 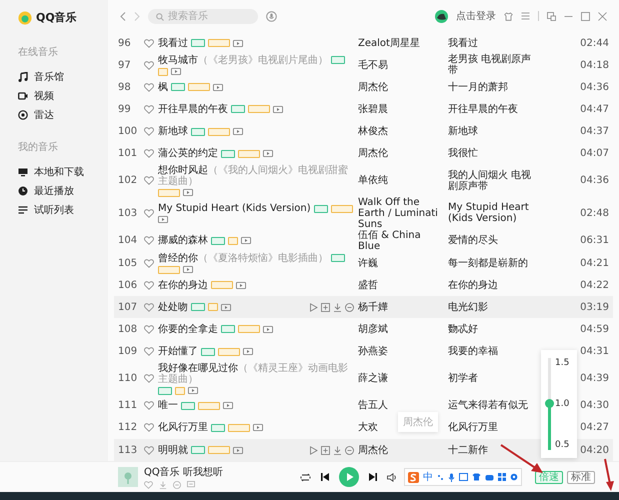 I want to click on close-icon, so click(x=602, y=16).